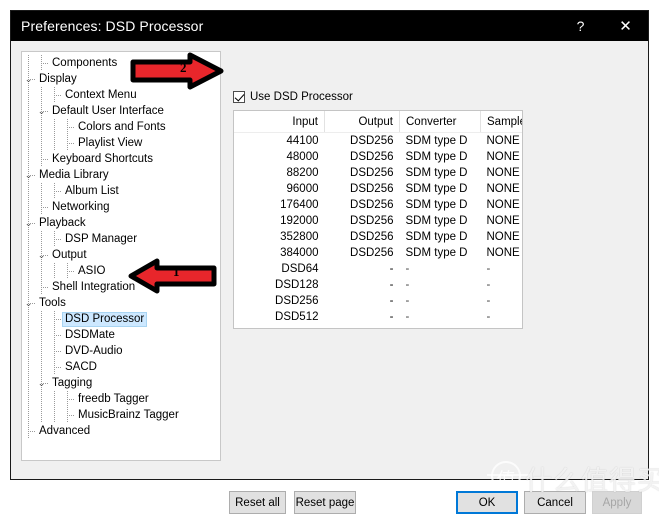 The width and height of the screenshot is (659, 514). What do you see at coordinates (378, 317) in the screenshot?
I see `table-row: DSD512- - -` at bounding box center [378, 317].